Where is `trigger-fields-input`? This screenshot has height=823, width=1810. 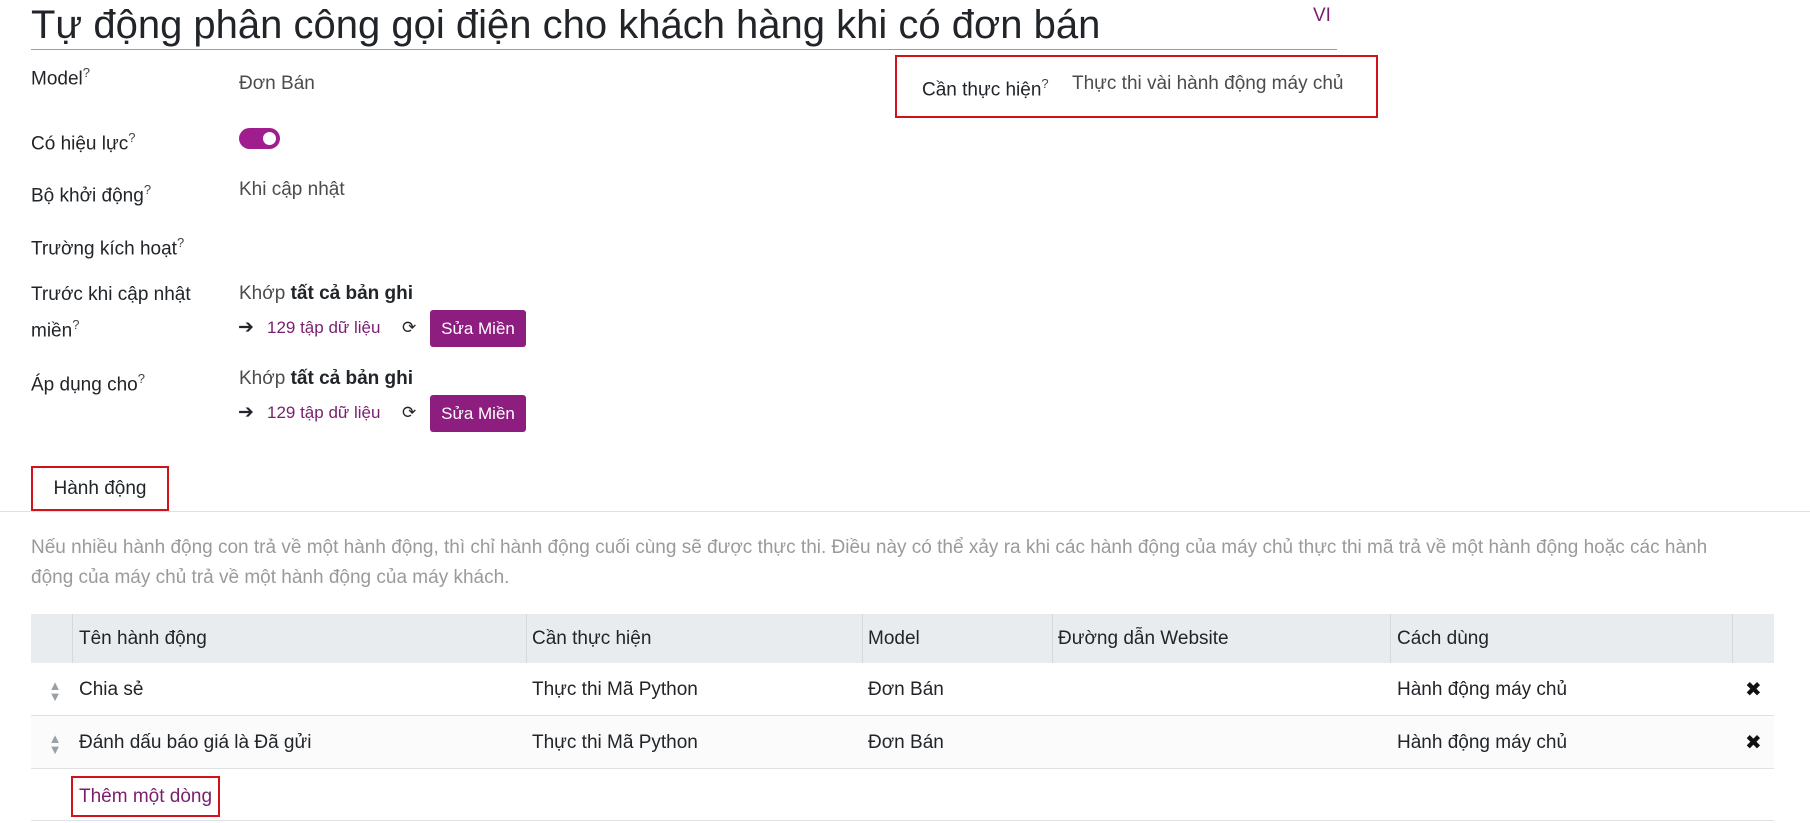
trigger-fields-input is located at coordinates (389, 243).